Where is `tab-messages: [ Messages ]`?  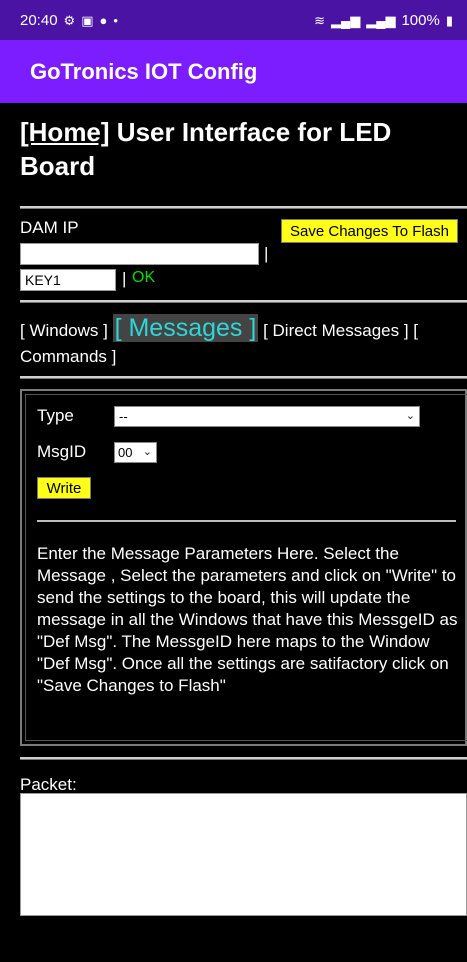
tab-messages: [ Messages ] is located at coordinates (185, 328).